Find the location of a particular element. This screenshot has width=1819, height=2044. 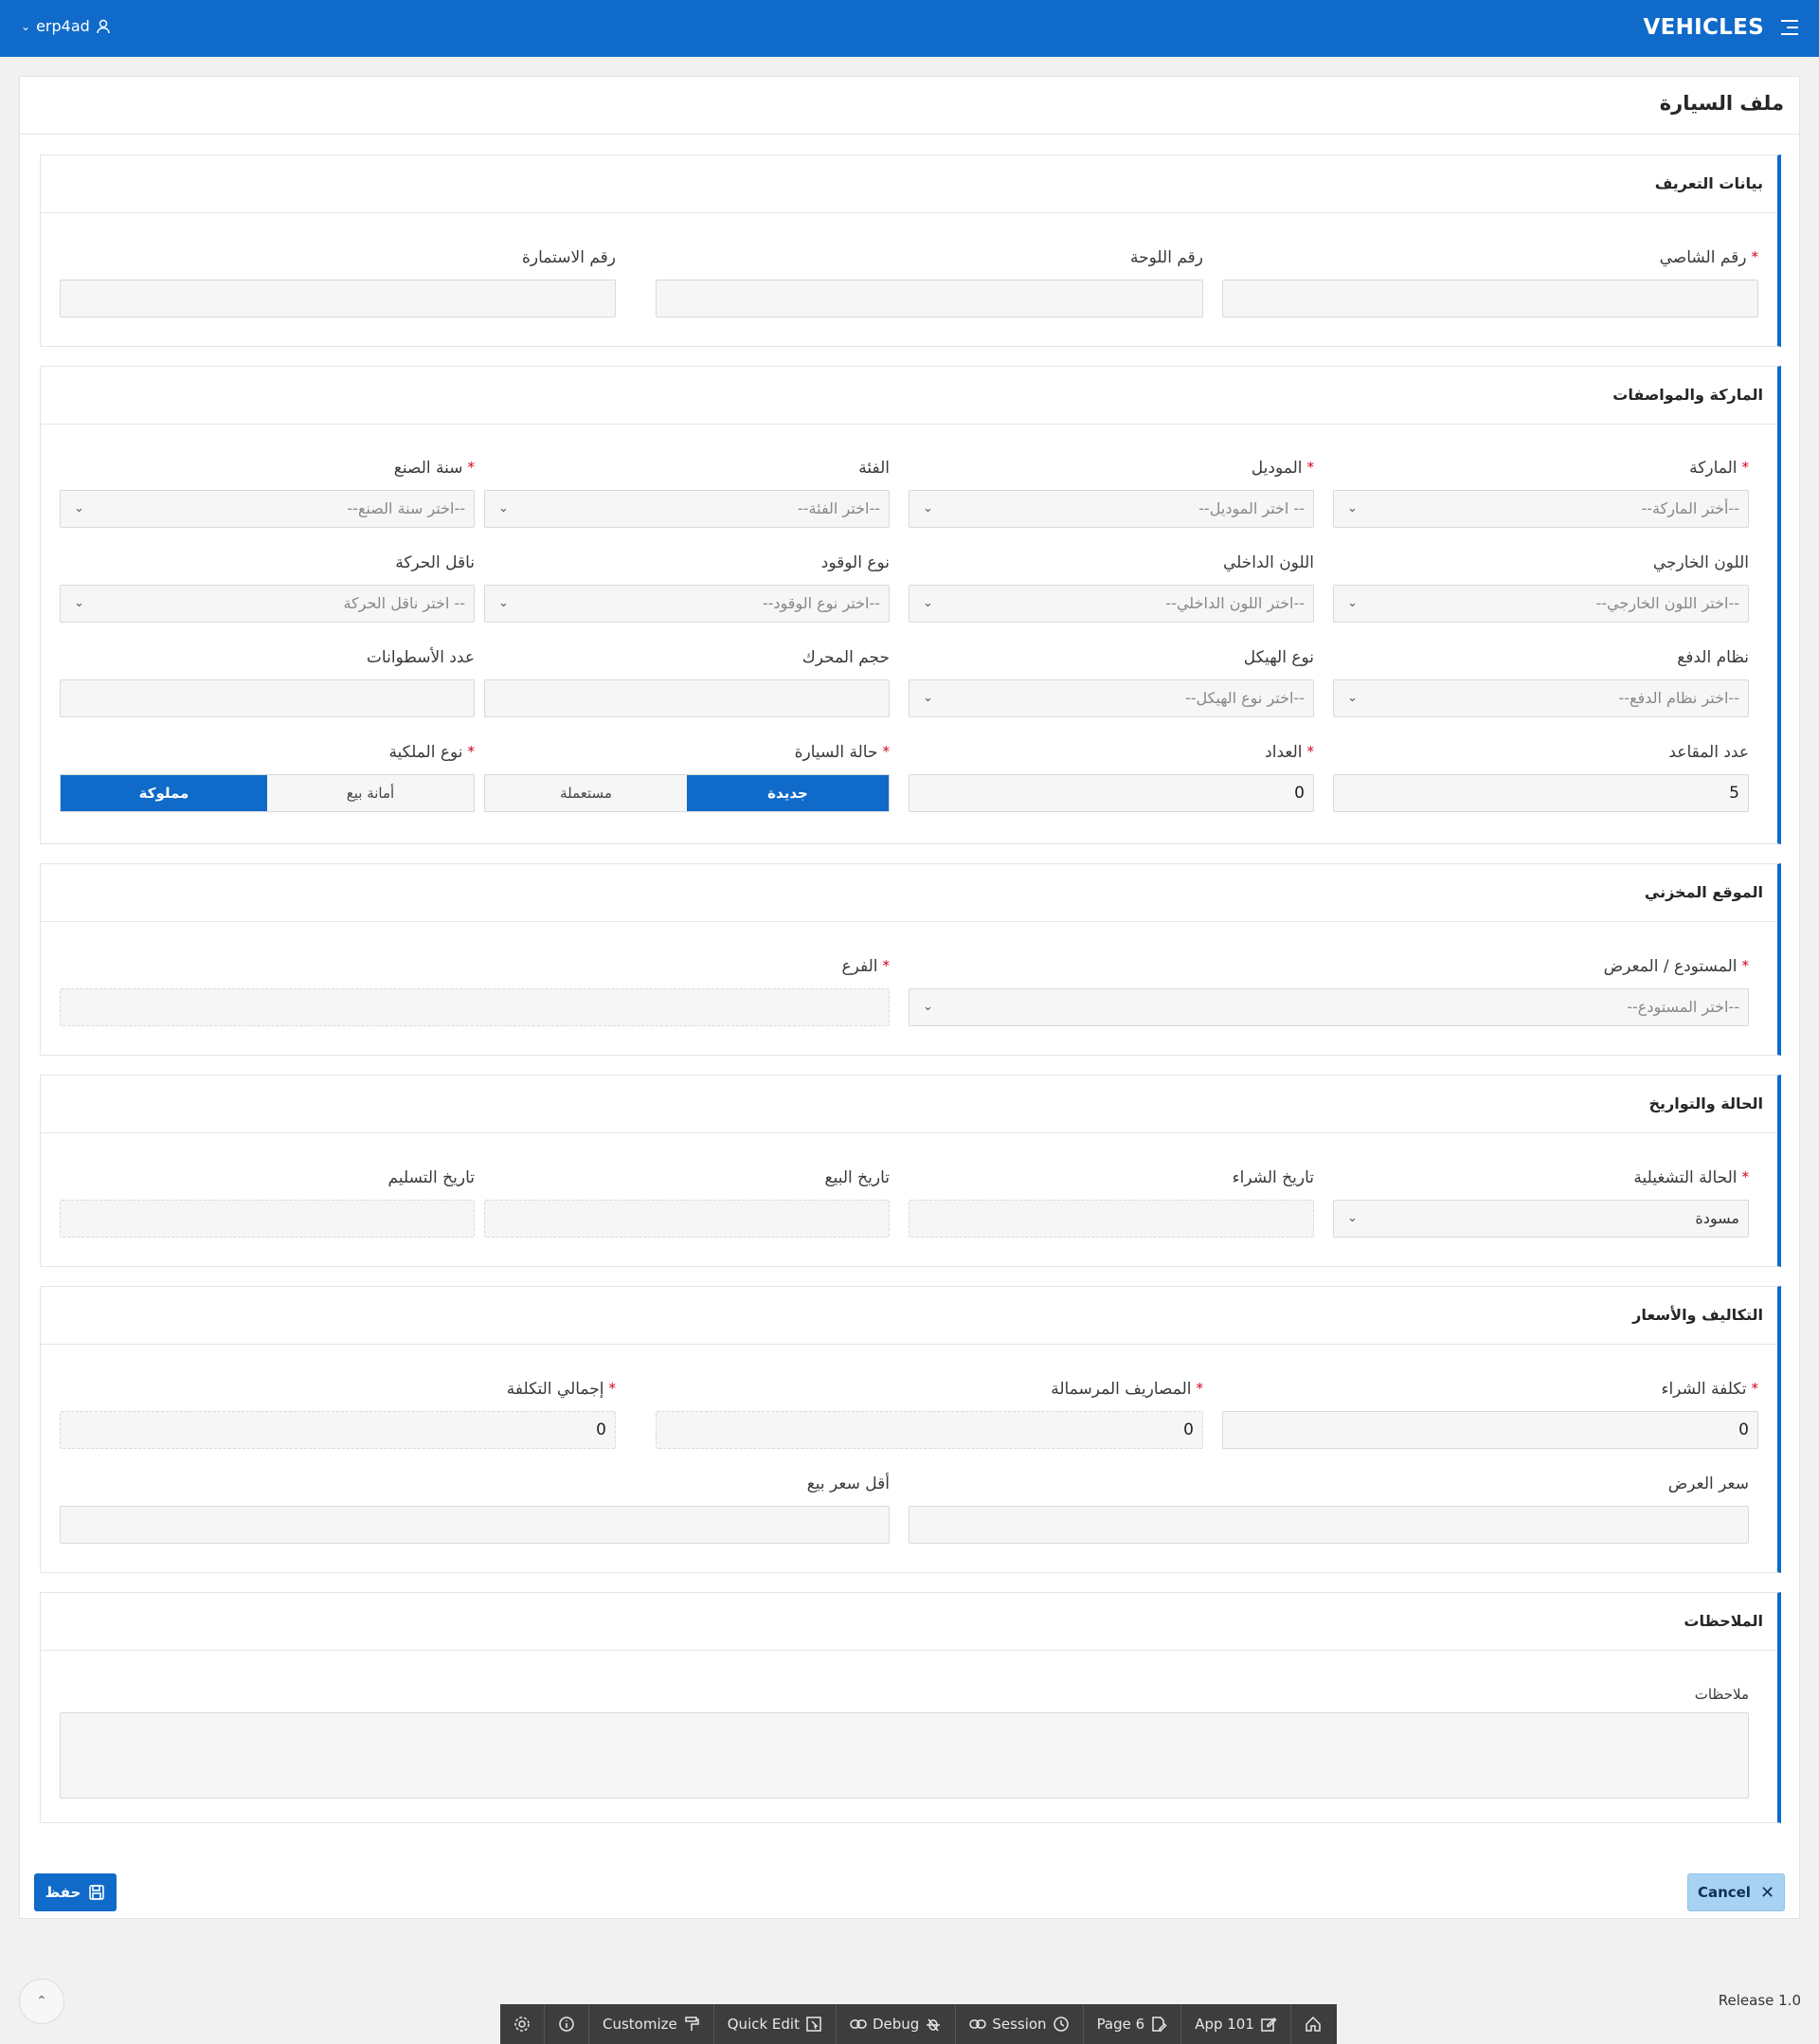

seats-label: عدد المقاعد is located at coordinates (1708, 752).